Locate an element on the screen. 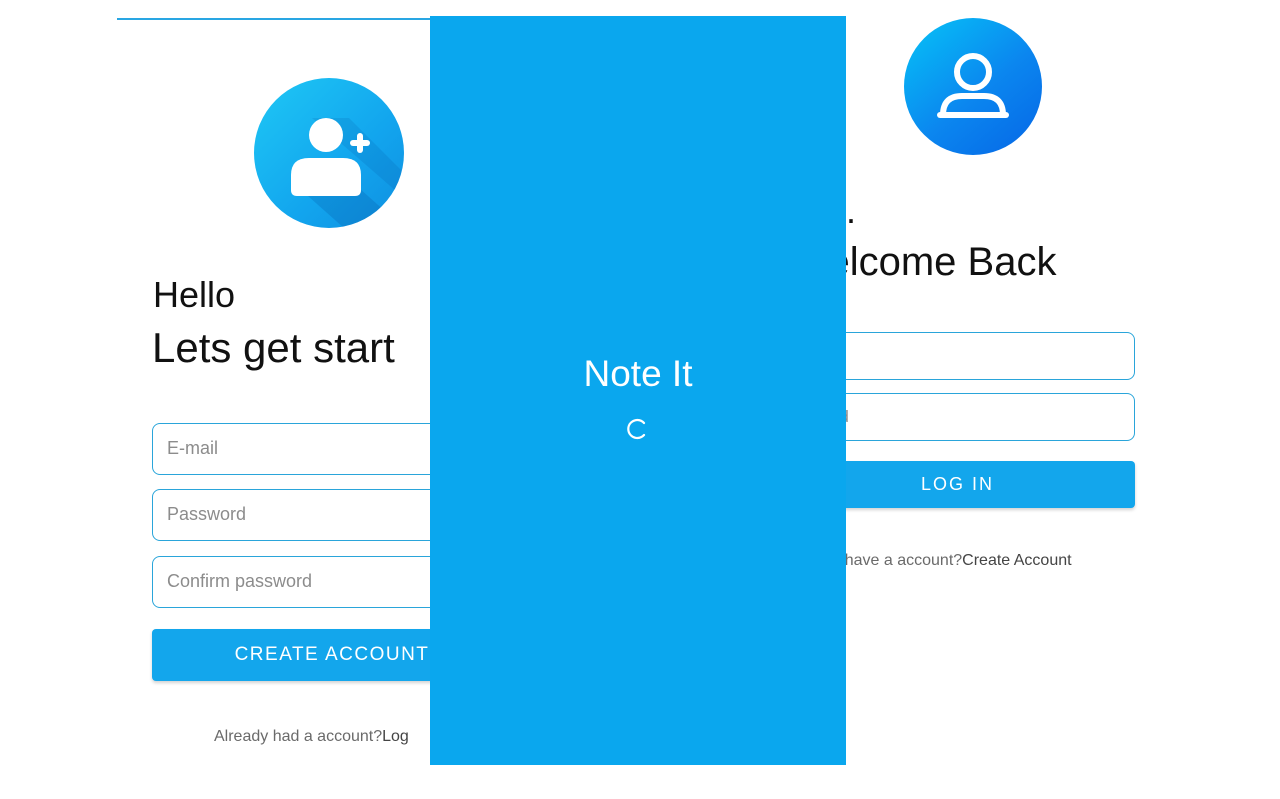 The image size is (1280, 799). top-divider is located at coordinates (282, 19).